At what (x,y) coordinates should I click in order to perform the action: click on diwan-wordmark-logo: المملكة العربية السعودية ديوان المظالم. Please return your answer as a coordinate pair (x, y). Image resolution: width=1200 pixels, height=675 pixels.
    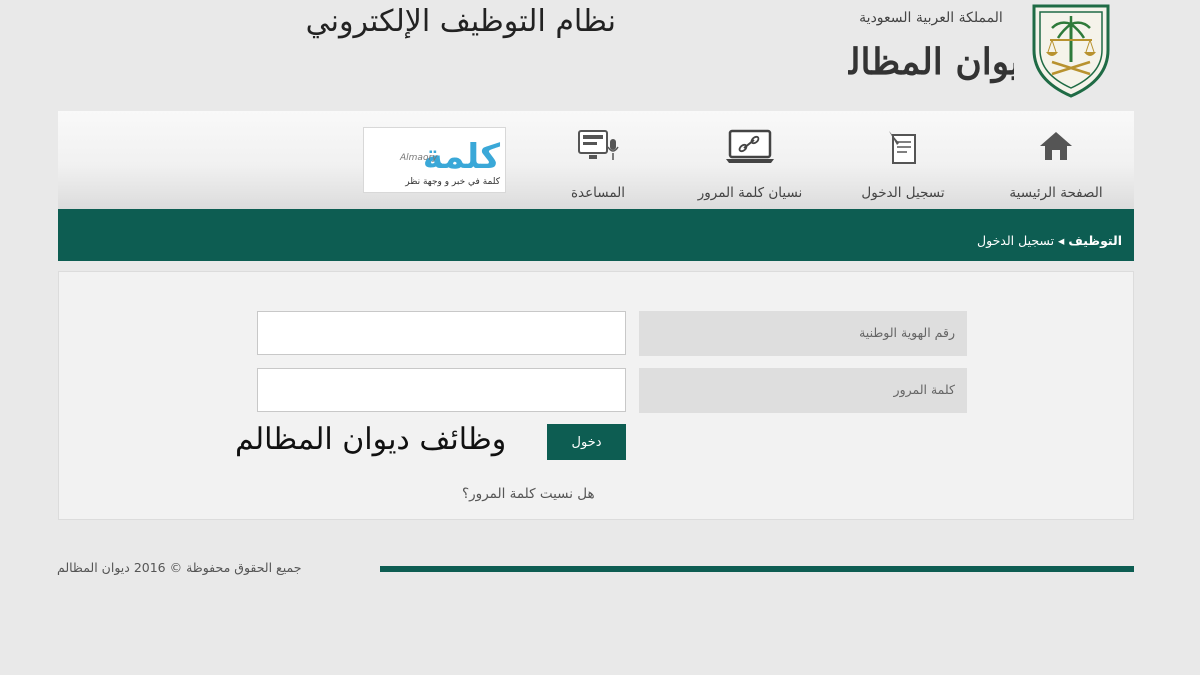
    Looking at the image, I should click on (931, 46).